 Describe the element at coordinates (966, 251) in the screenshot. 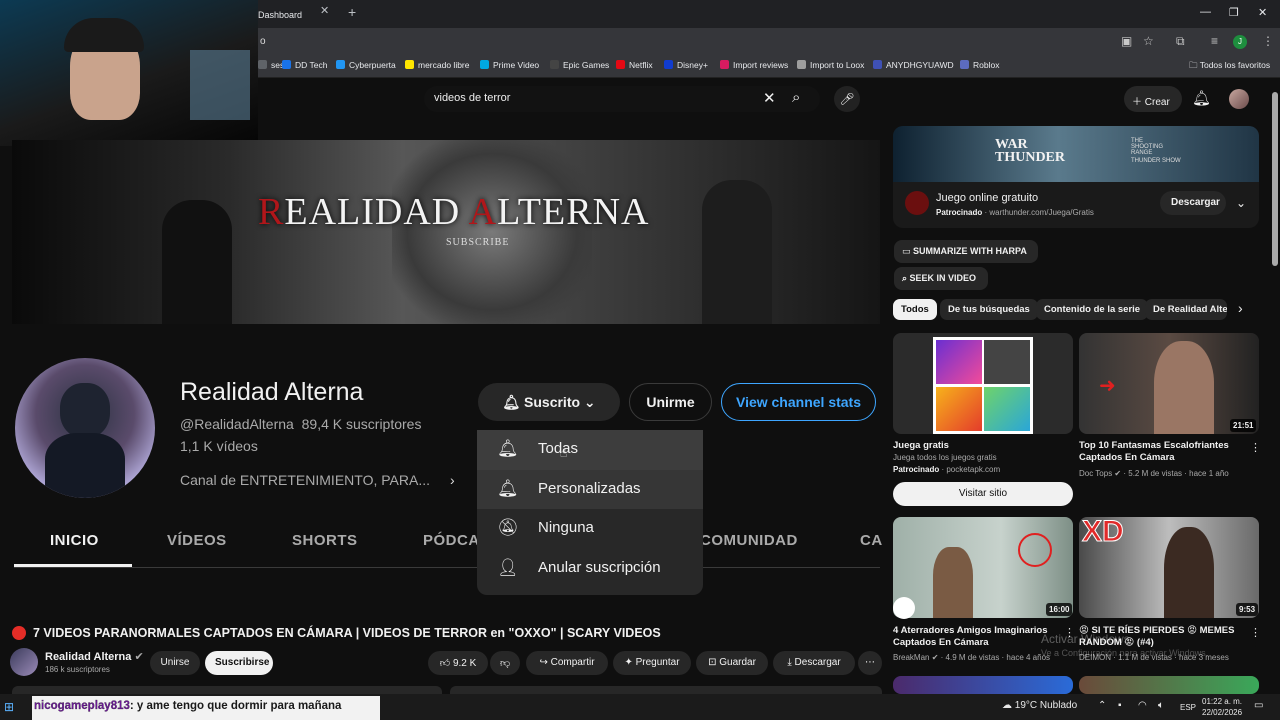

I see `harpa-summarize-button: ▭ SUMMARIZE WITH HARPA` at that location.